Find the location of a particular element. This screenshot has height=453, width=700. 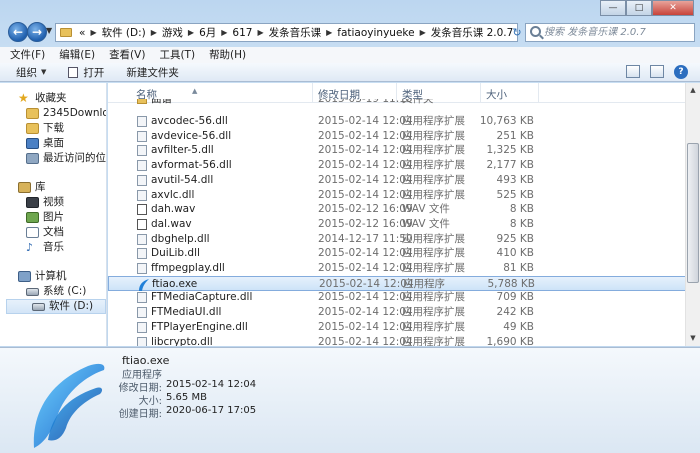

scroll-down-icon: ▼ is located at coordinates (693, 338).